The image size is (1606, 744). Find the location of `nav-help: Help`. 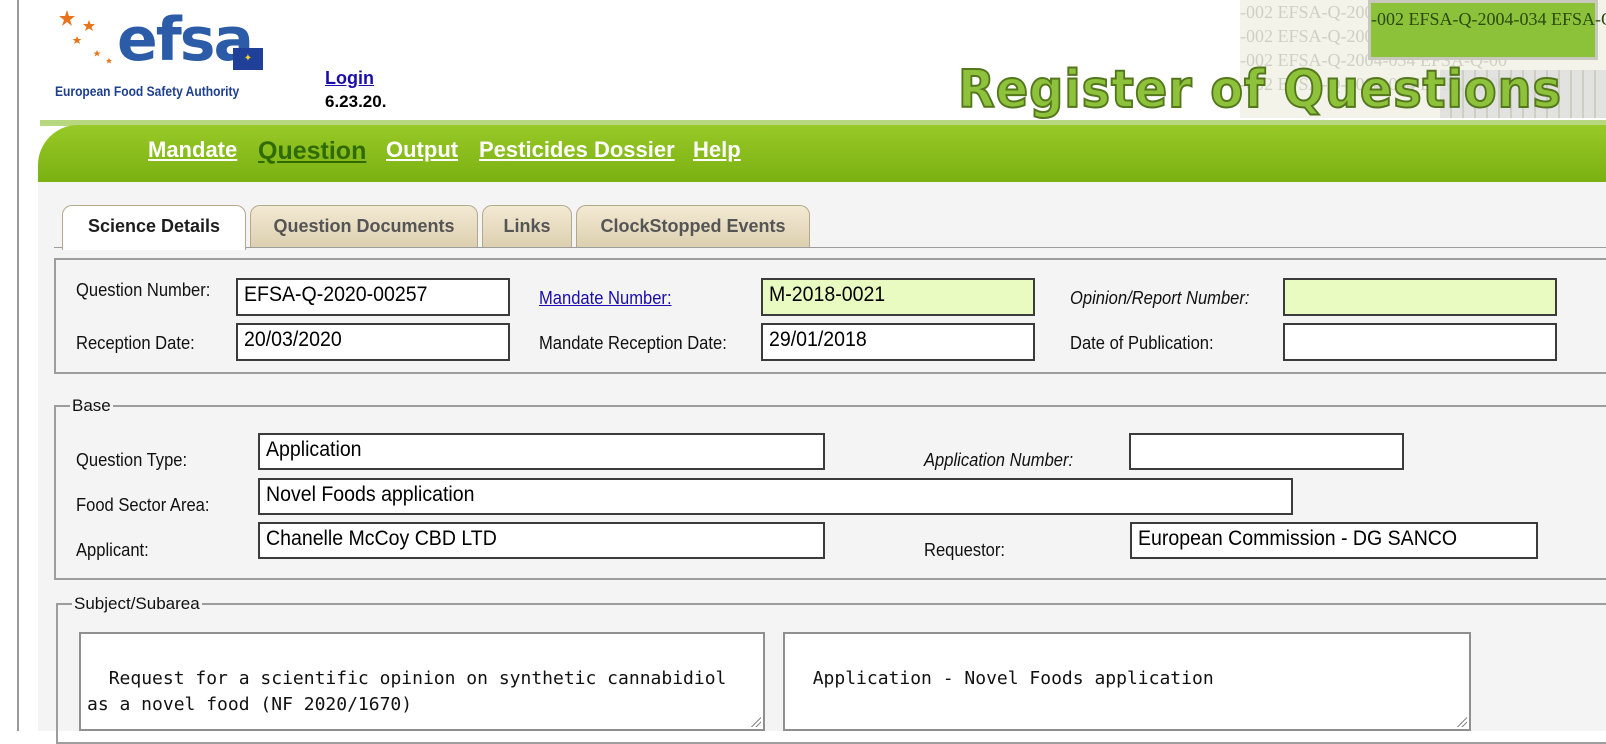

nav-help: Help is located at coordinates (717, 150).